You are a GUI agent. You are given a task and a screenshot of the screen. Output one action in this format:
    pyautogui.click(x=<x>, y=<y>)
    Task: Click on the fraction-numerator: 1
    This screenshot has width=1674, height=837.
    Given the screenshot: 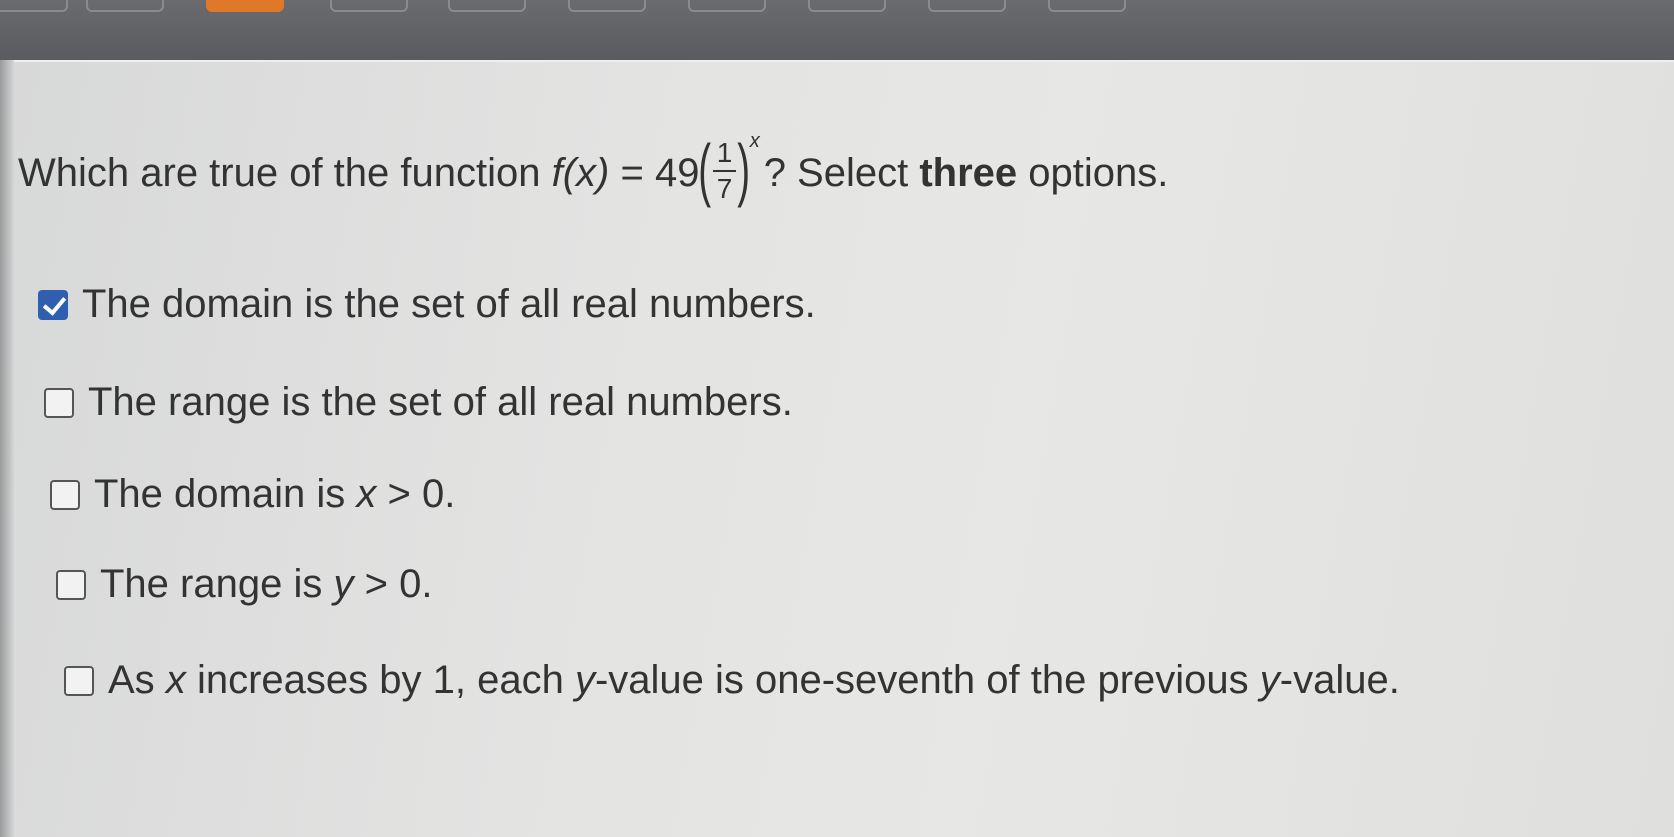 What is the action you would take?
    pyautogui.click(x=724, y=155)
    